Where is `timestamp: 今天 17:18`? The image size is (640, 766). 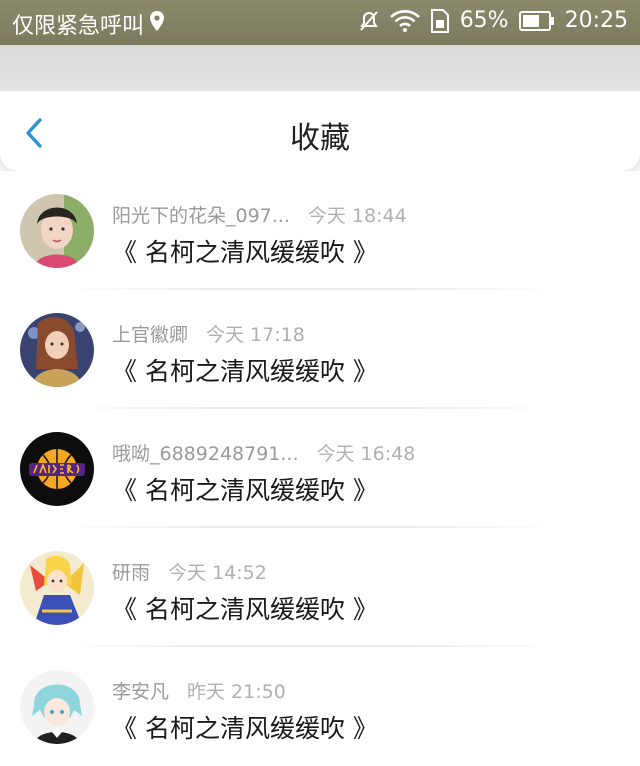 timestamp: 今天 17:18 is located at coordinates (255, 335).